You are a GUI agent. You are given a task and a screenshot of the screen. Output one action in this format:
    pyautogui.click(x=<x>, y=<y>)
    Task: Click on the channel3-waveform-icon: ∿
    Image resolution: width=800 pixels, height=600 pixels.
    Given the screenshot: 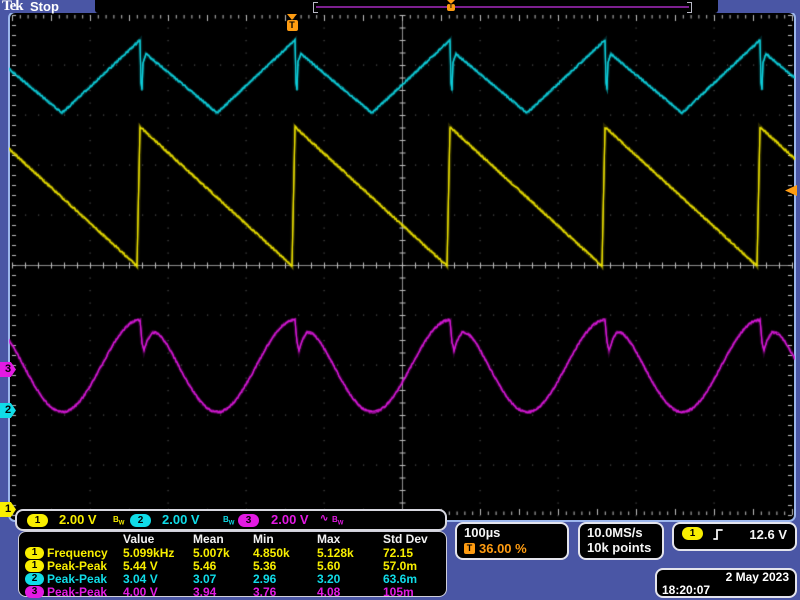 What is the action you would take?
    pyautogui.click(x=324, y=518)
    